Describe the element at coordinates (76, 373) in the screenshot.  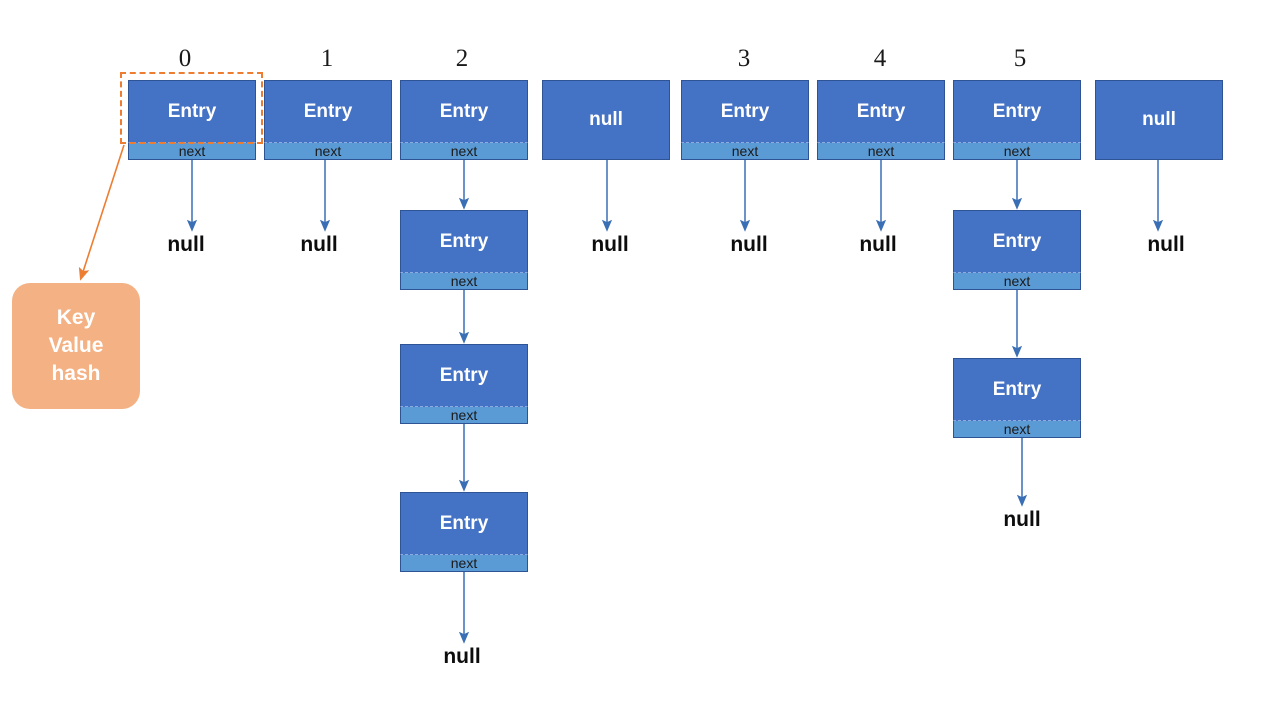
I see `callout-line-hash: hash` at that location.